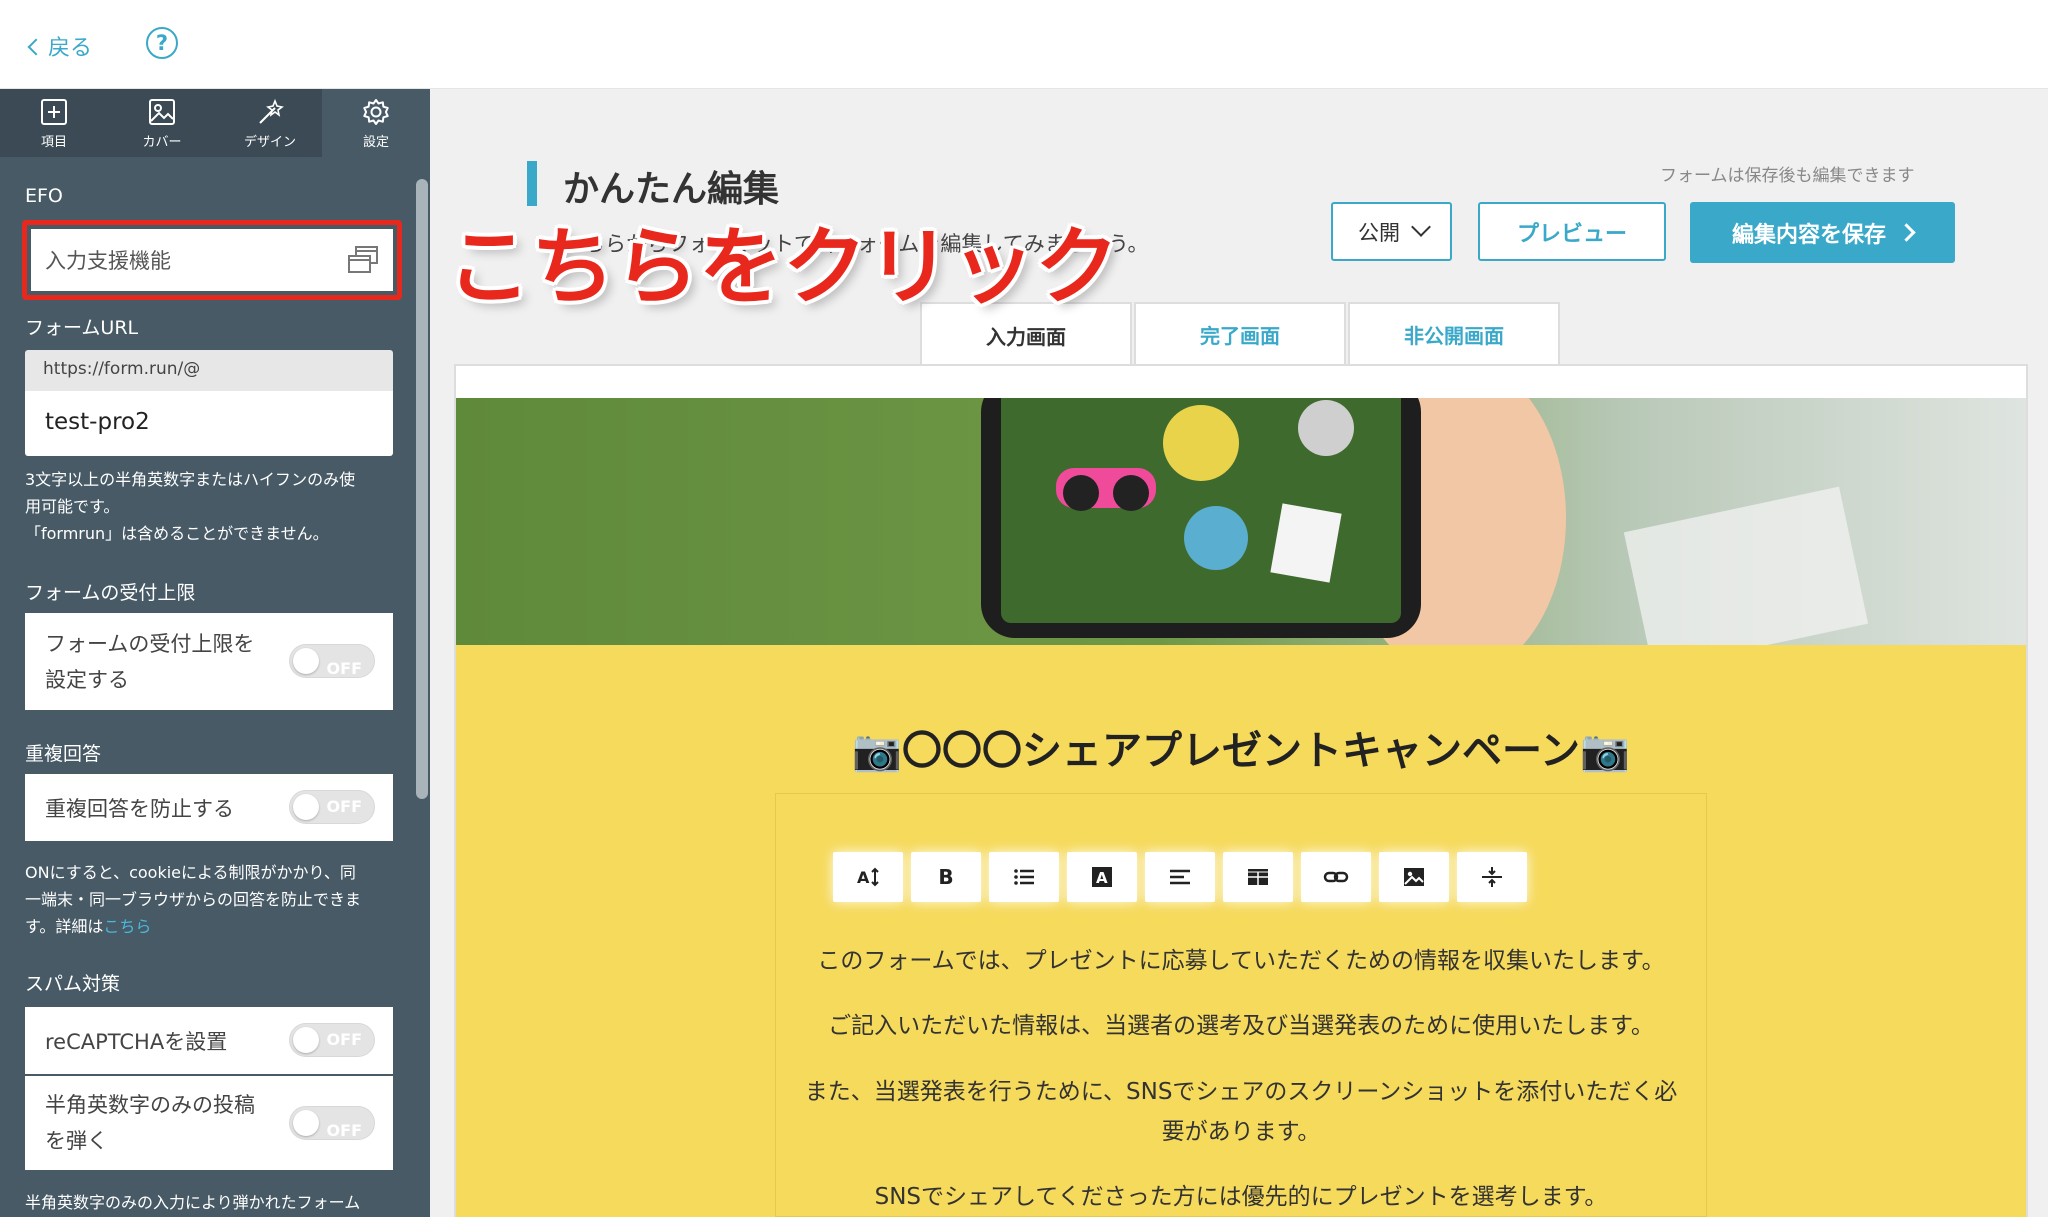 Image resolution: width=2048 pixels, height=1217 pixels. I want to click on chevron-down-icon, so click(1421, 227).